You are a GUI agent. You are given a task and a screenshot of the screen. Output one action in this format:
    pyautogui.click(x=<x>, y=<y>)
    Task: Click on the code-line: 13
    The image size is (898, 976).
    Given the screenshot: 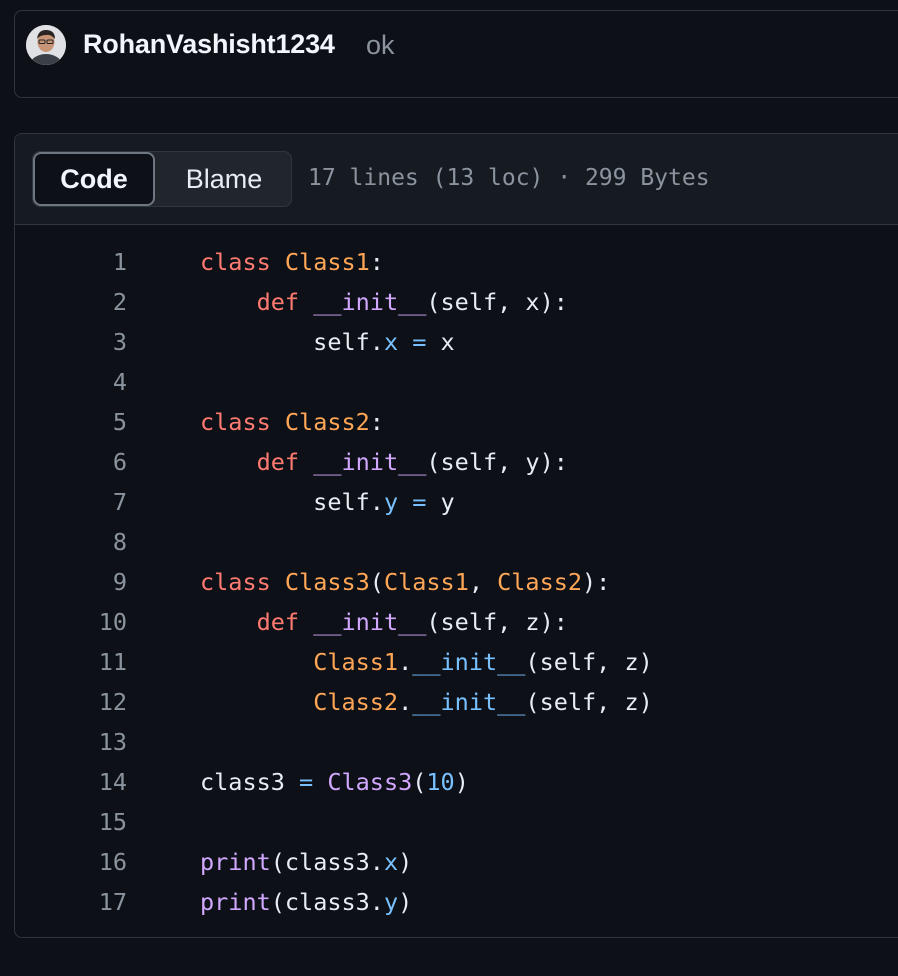 What is the action you would take?
    pyautogui.click(x=456, y=742)
    